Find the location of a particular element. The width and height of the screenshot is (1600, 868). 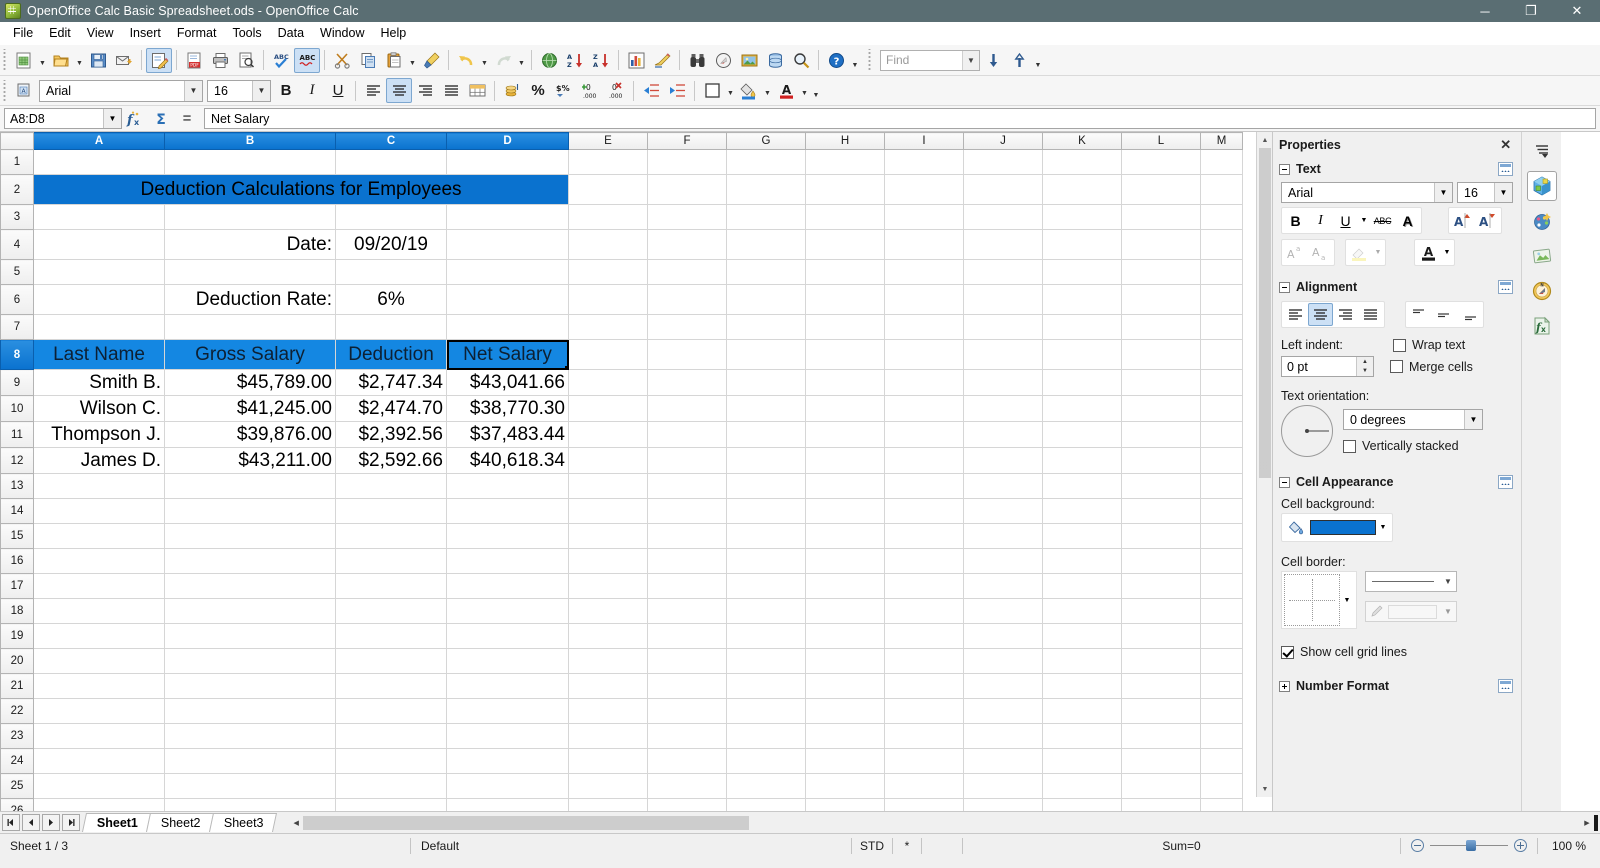

clipboard-paste-icon is located at coordinates (394, 60).